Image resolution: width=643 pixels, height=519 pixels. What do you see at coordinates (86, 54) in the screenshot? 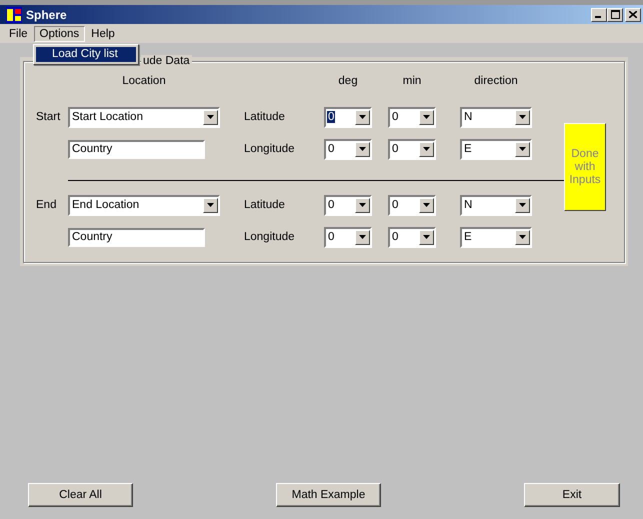
I see `menu-option: Load City list` at bounding box center [86, 54].